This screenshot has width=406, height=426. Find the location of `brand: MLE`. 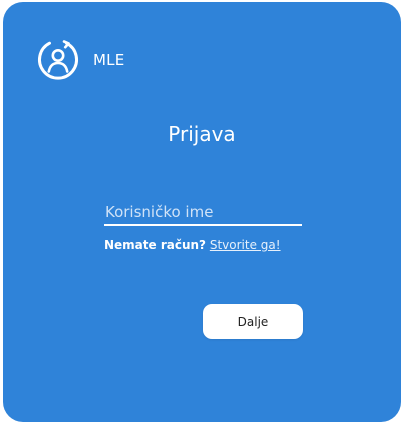

brand: MLE is located at coordinates (80, 60).